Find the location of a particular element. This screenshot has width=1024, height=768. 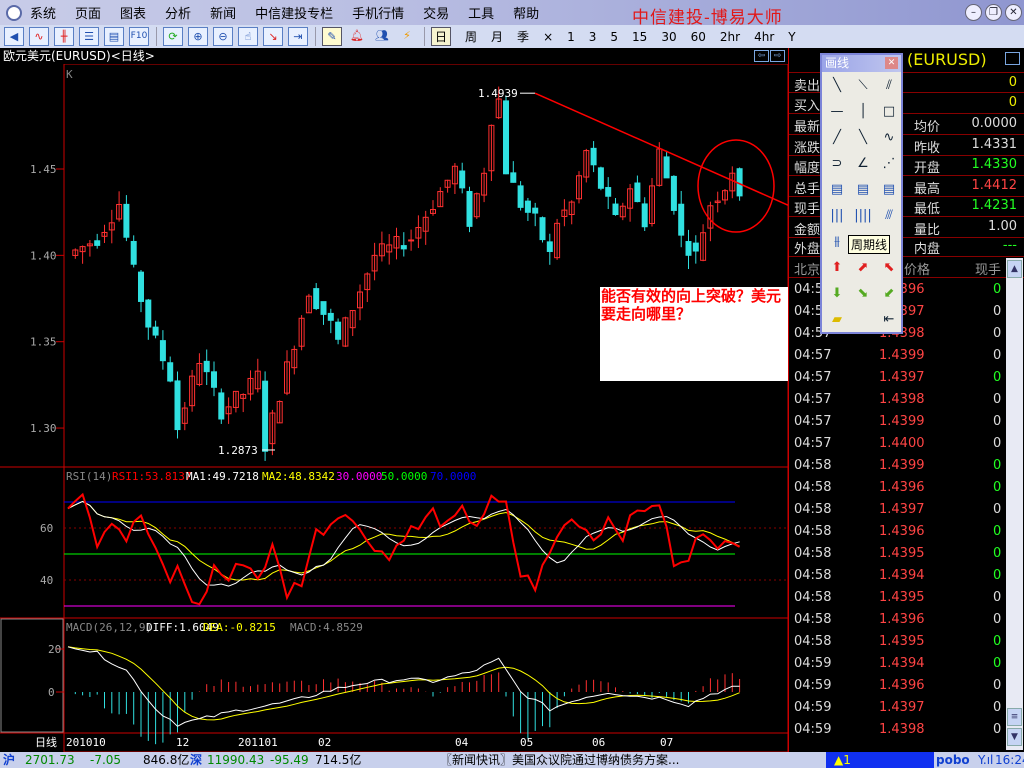

gann-icon: ▤ is located at coordinates (837, 190).